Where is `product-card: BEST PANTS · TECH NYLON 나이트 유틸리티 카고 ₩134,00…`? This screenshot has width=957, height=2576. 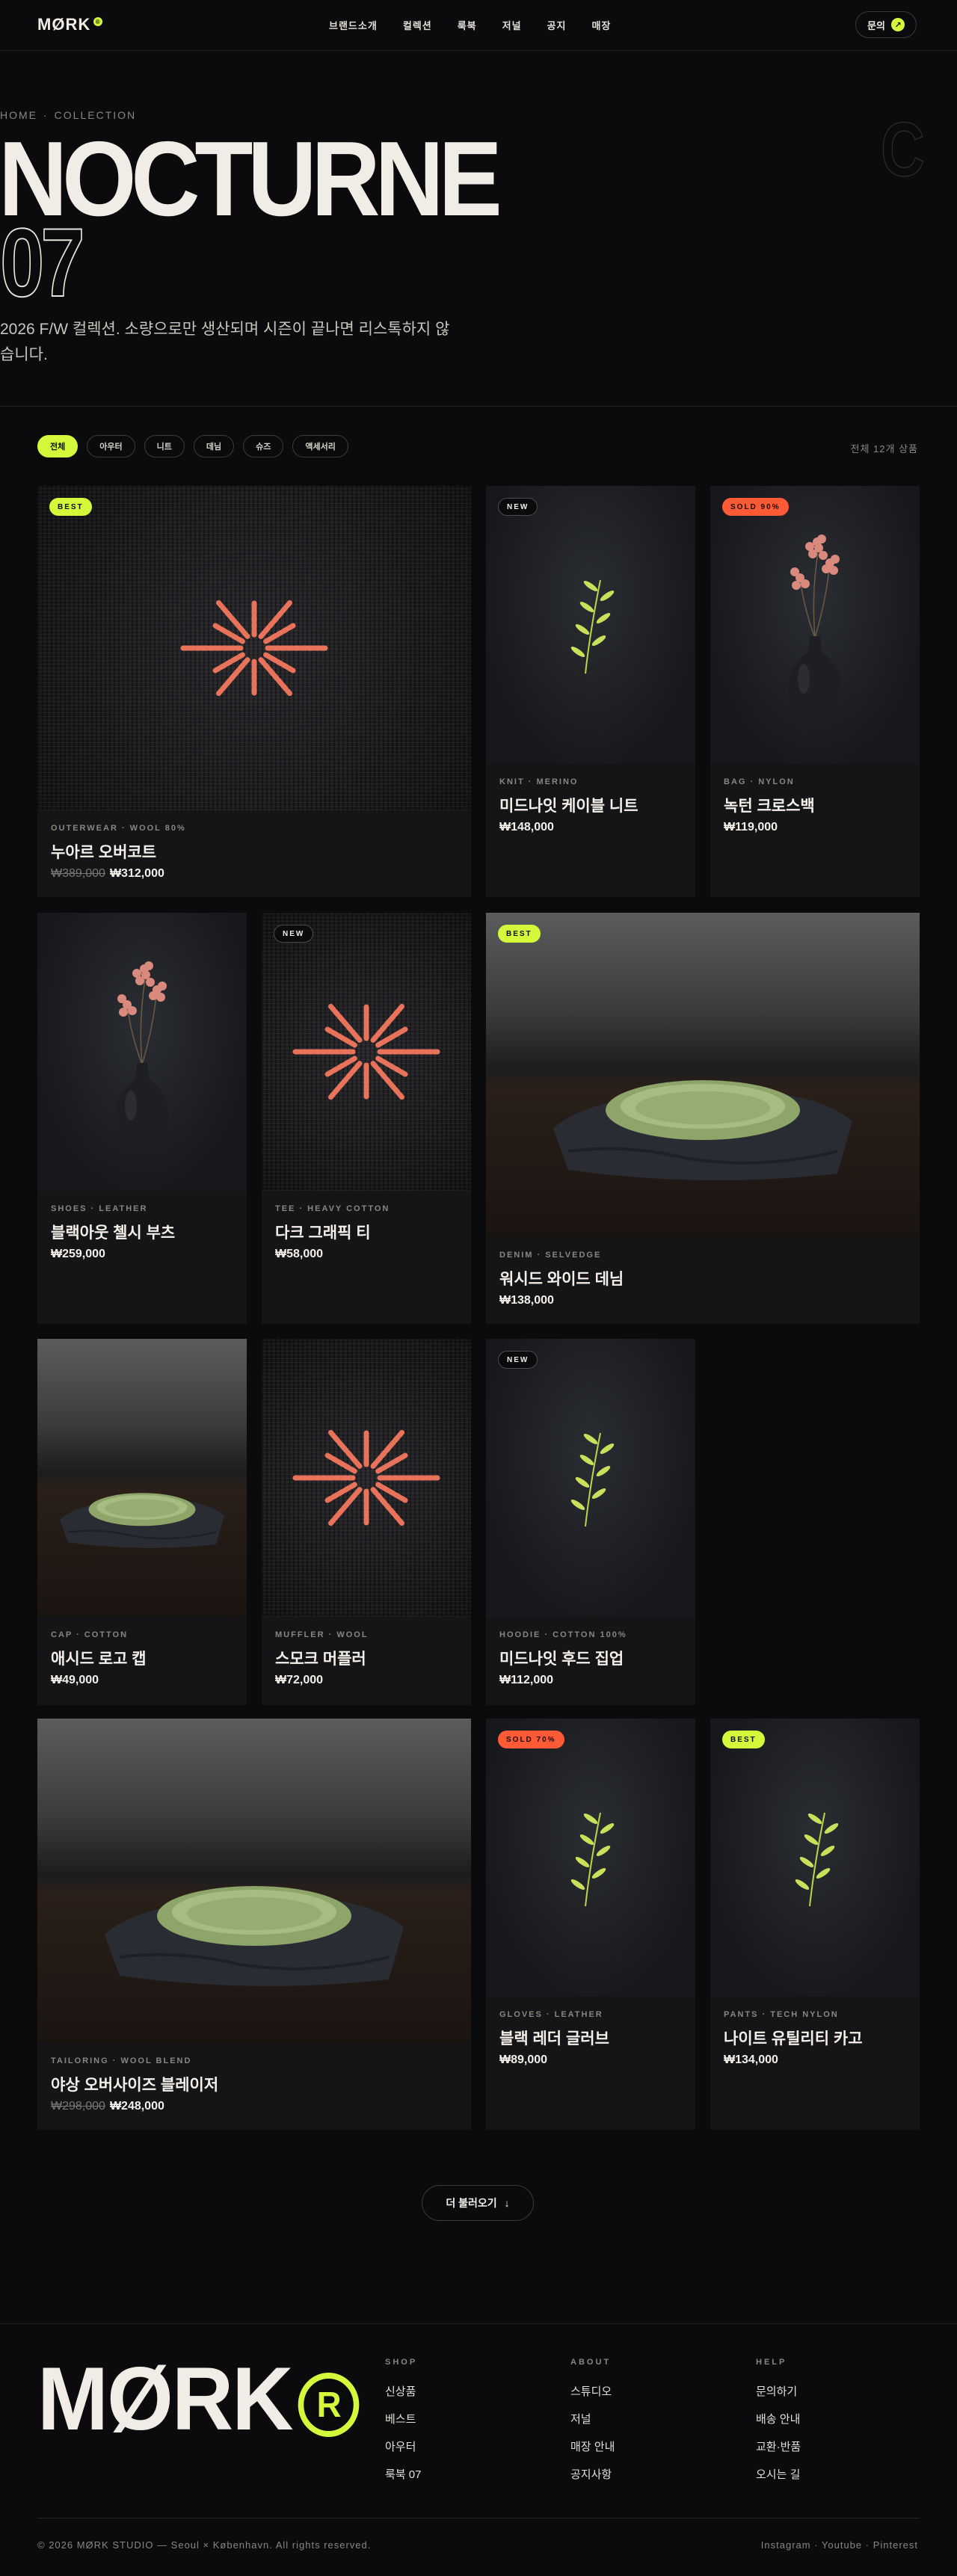 product-card: BEST PANTS · TECH NYLON 나이트 유틸리티 카고 ₩134,00… is located at coordinates (815, 1924).